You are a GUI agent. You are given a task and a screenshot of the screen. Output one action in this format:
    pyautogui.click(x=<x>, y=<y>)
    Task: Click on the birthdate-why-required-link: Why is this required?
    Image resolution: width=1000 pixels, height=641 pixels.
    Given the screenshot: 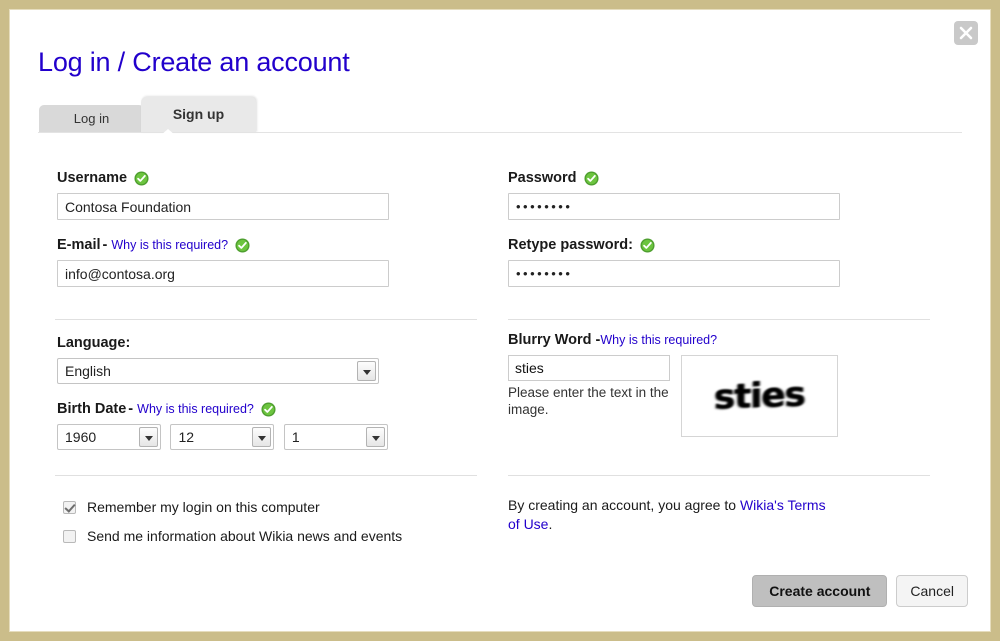 What is the action you would take?
    pyautogui.click(x=195, y=409)
    